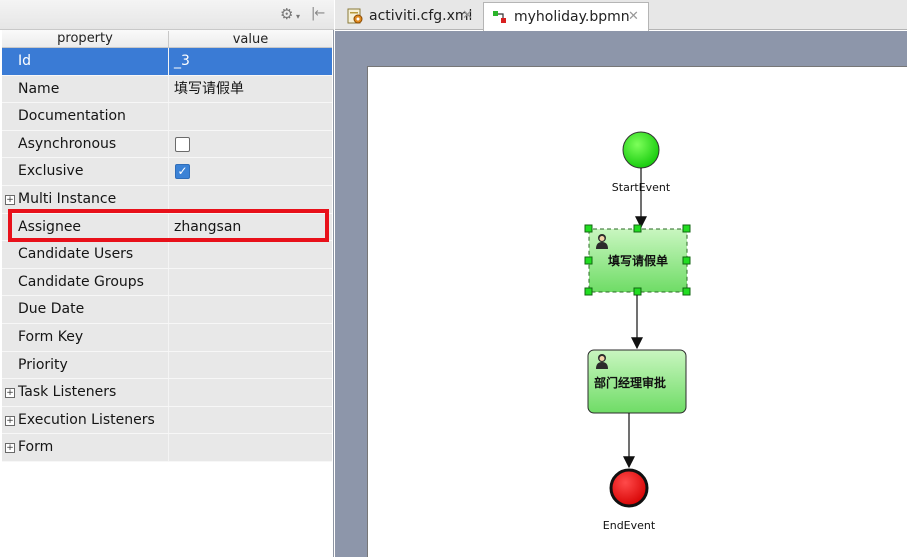 This screenshot has width=907, height=557. What do you see at coordinates (421, 16) in the screenshot?
I see `tab-label: activiti.cfg.xml` at bounding box center [421, 16].